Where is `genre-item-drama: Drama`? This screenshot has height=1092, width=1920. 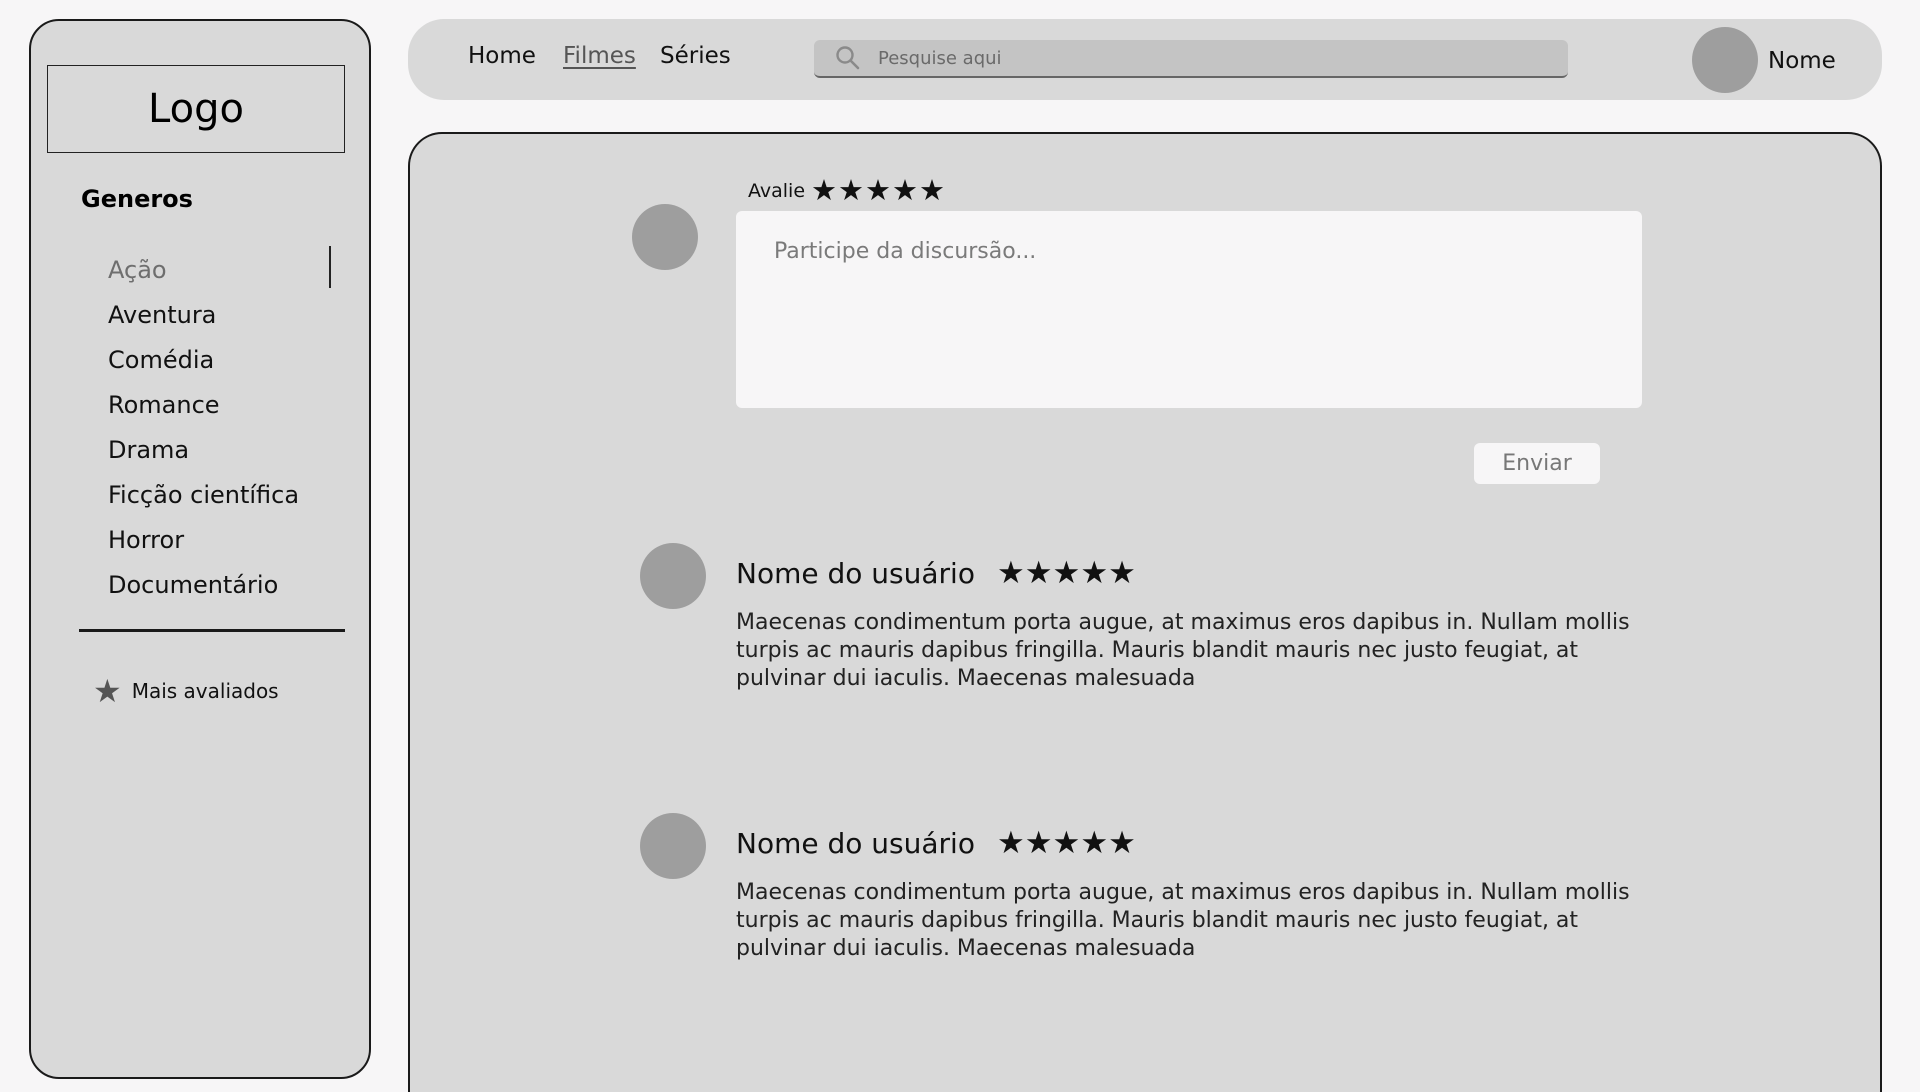
genre-item-drama: Drama is located at coordinates (228, 450).